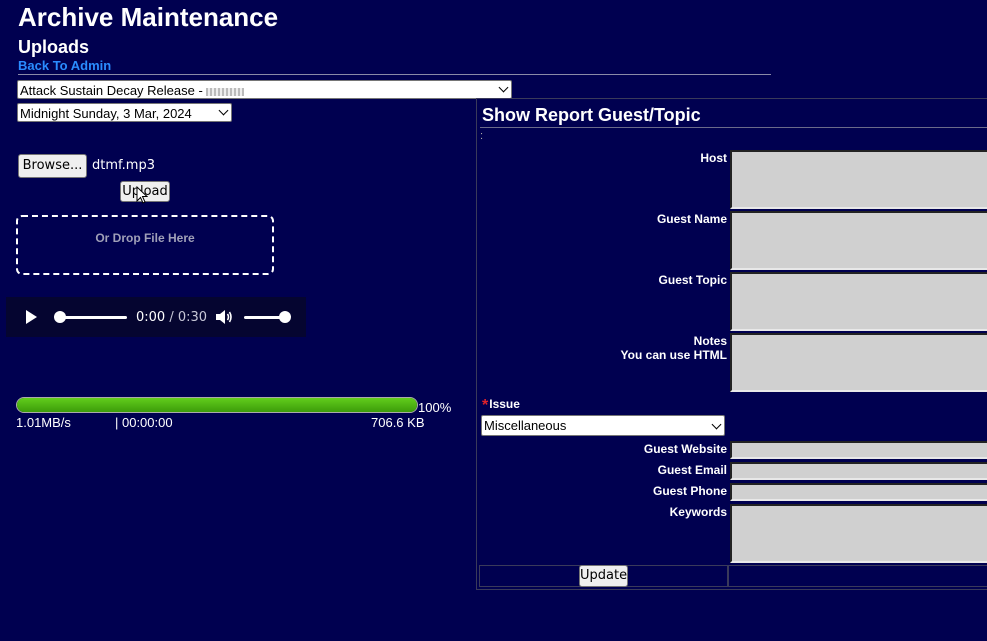  What do you see at coordinates (148, 17) in the screenshot?
I see `page-title: Archive Maintenance` at bounding box center [148, 17].